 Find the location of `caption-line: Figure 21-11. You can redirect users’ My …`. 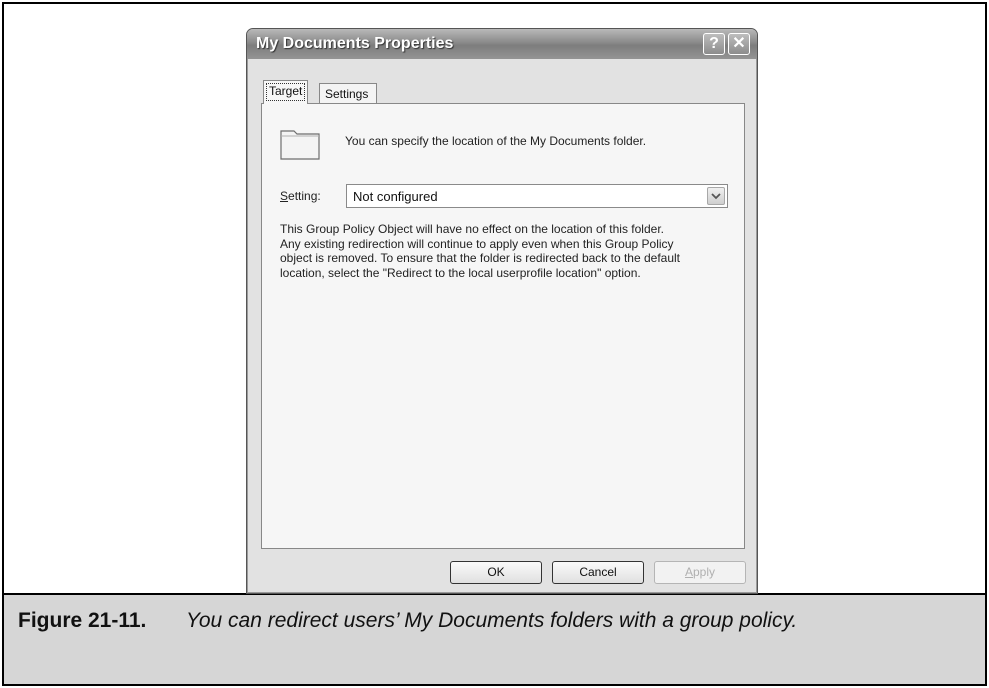

caption-line: Figure 21-11. You can redirect users’ My … is located at coordinates (407, 621).